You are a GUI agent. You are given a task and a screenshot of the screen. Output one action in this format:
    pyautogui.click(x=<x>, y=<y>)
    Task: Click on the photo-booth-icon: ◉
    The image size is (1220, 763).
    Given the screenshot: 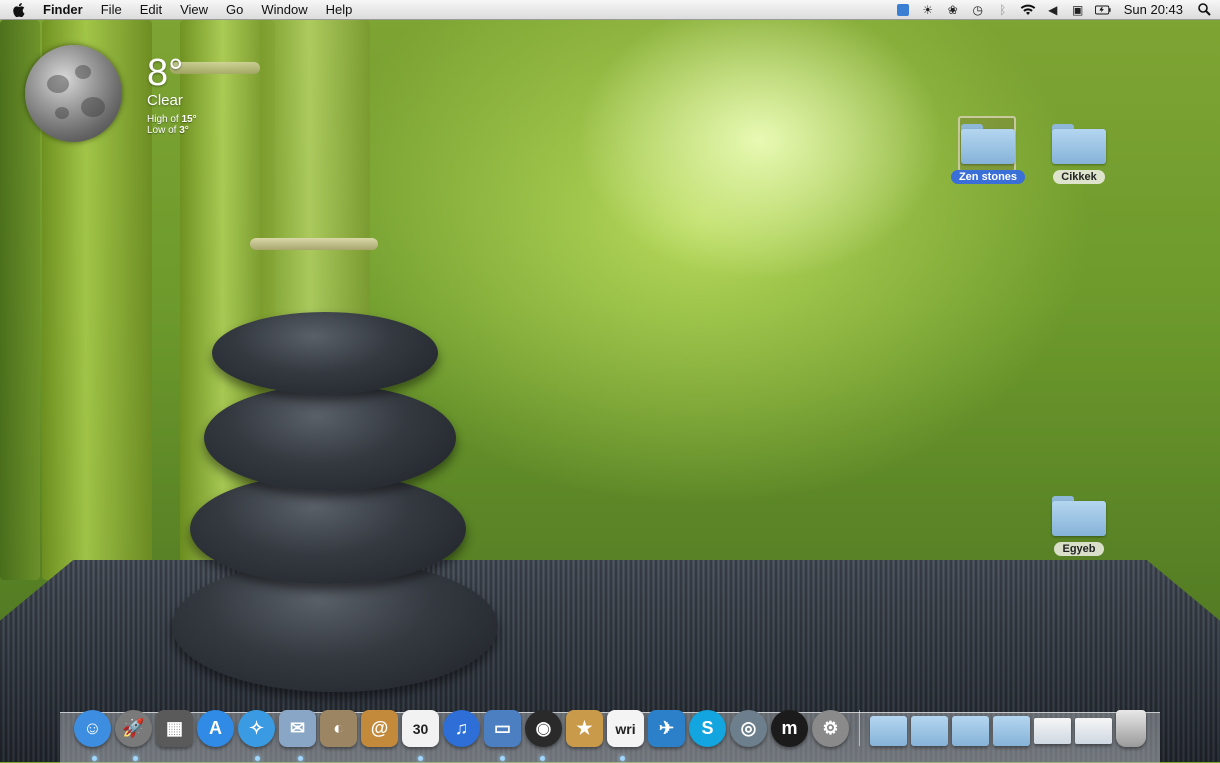 What is the action you would take?
    pyautogui.click(x=543, y=728)
    